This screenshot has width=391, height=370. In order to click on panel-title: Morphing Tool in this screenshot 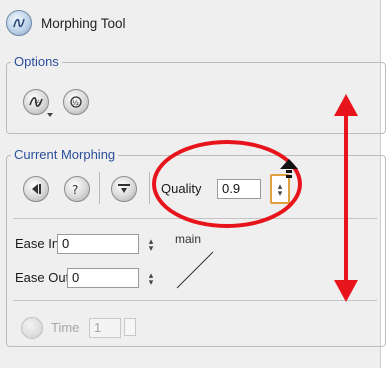, I will do `click(83, 23)`.